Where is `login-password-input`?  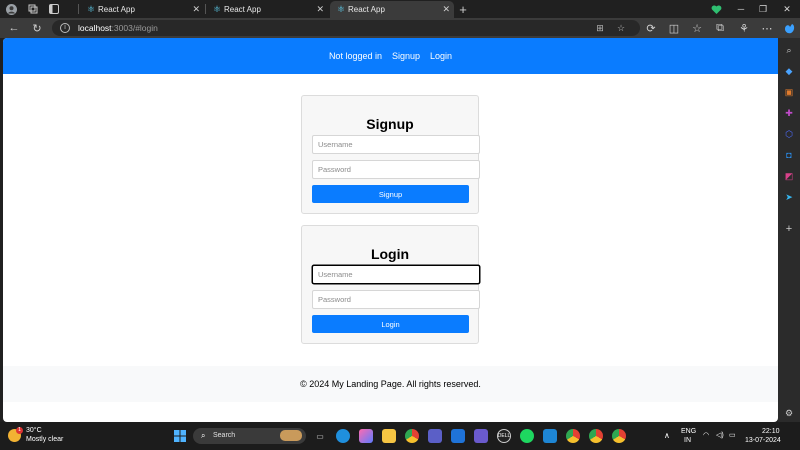
login-password-input is located at coordinates (396, 299).